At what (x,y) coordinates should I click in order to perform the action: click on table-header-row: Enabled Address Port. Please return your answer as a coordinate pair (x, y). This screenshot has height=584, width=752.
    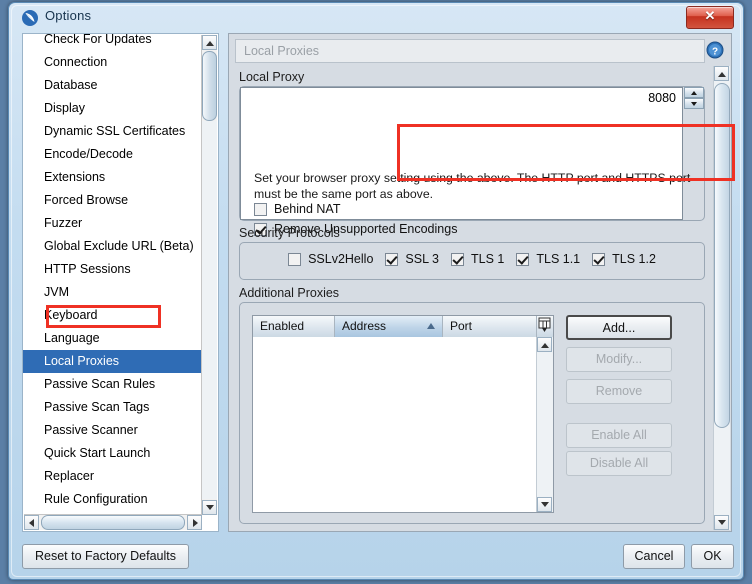
    Looking at the image, I should click on (403, 327).